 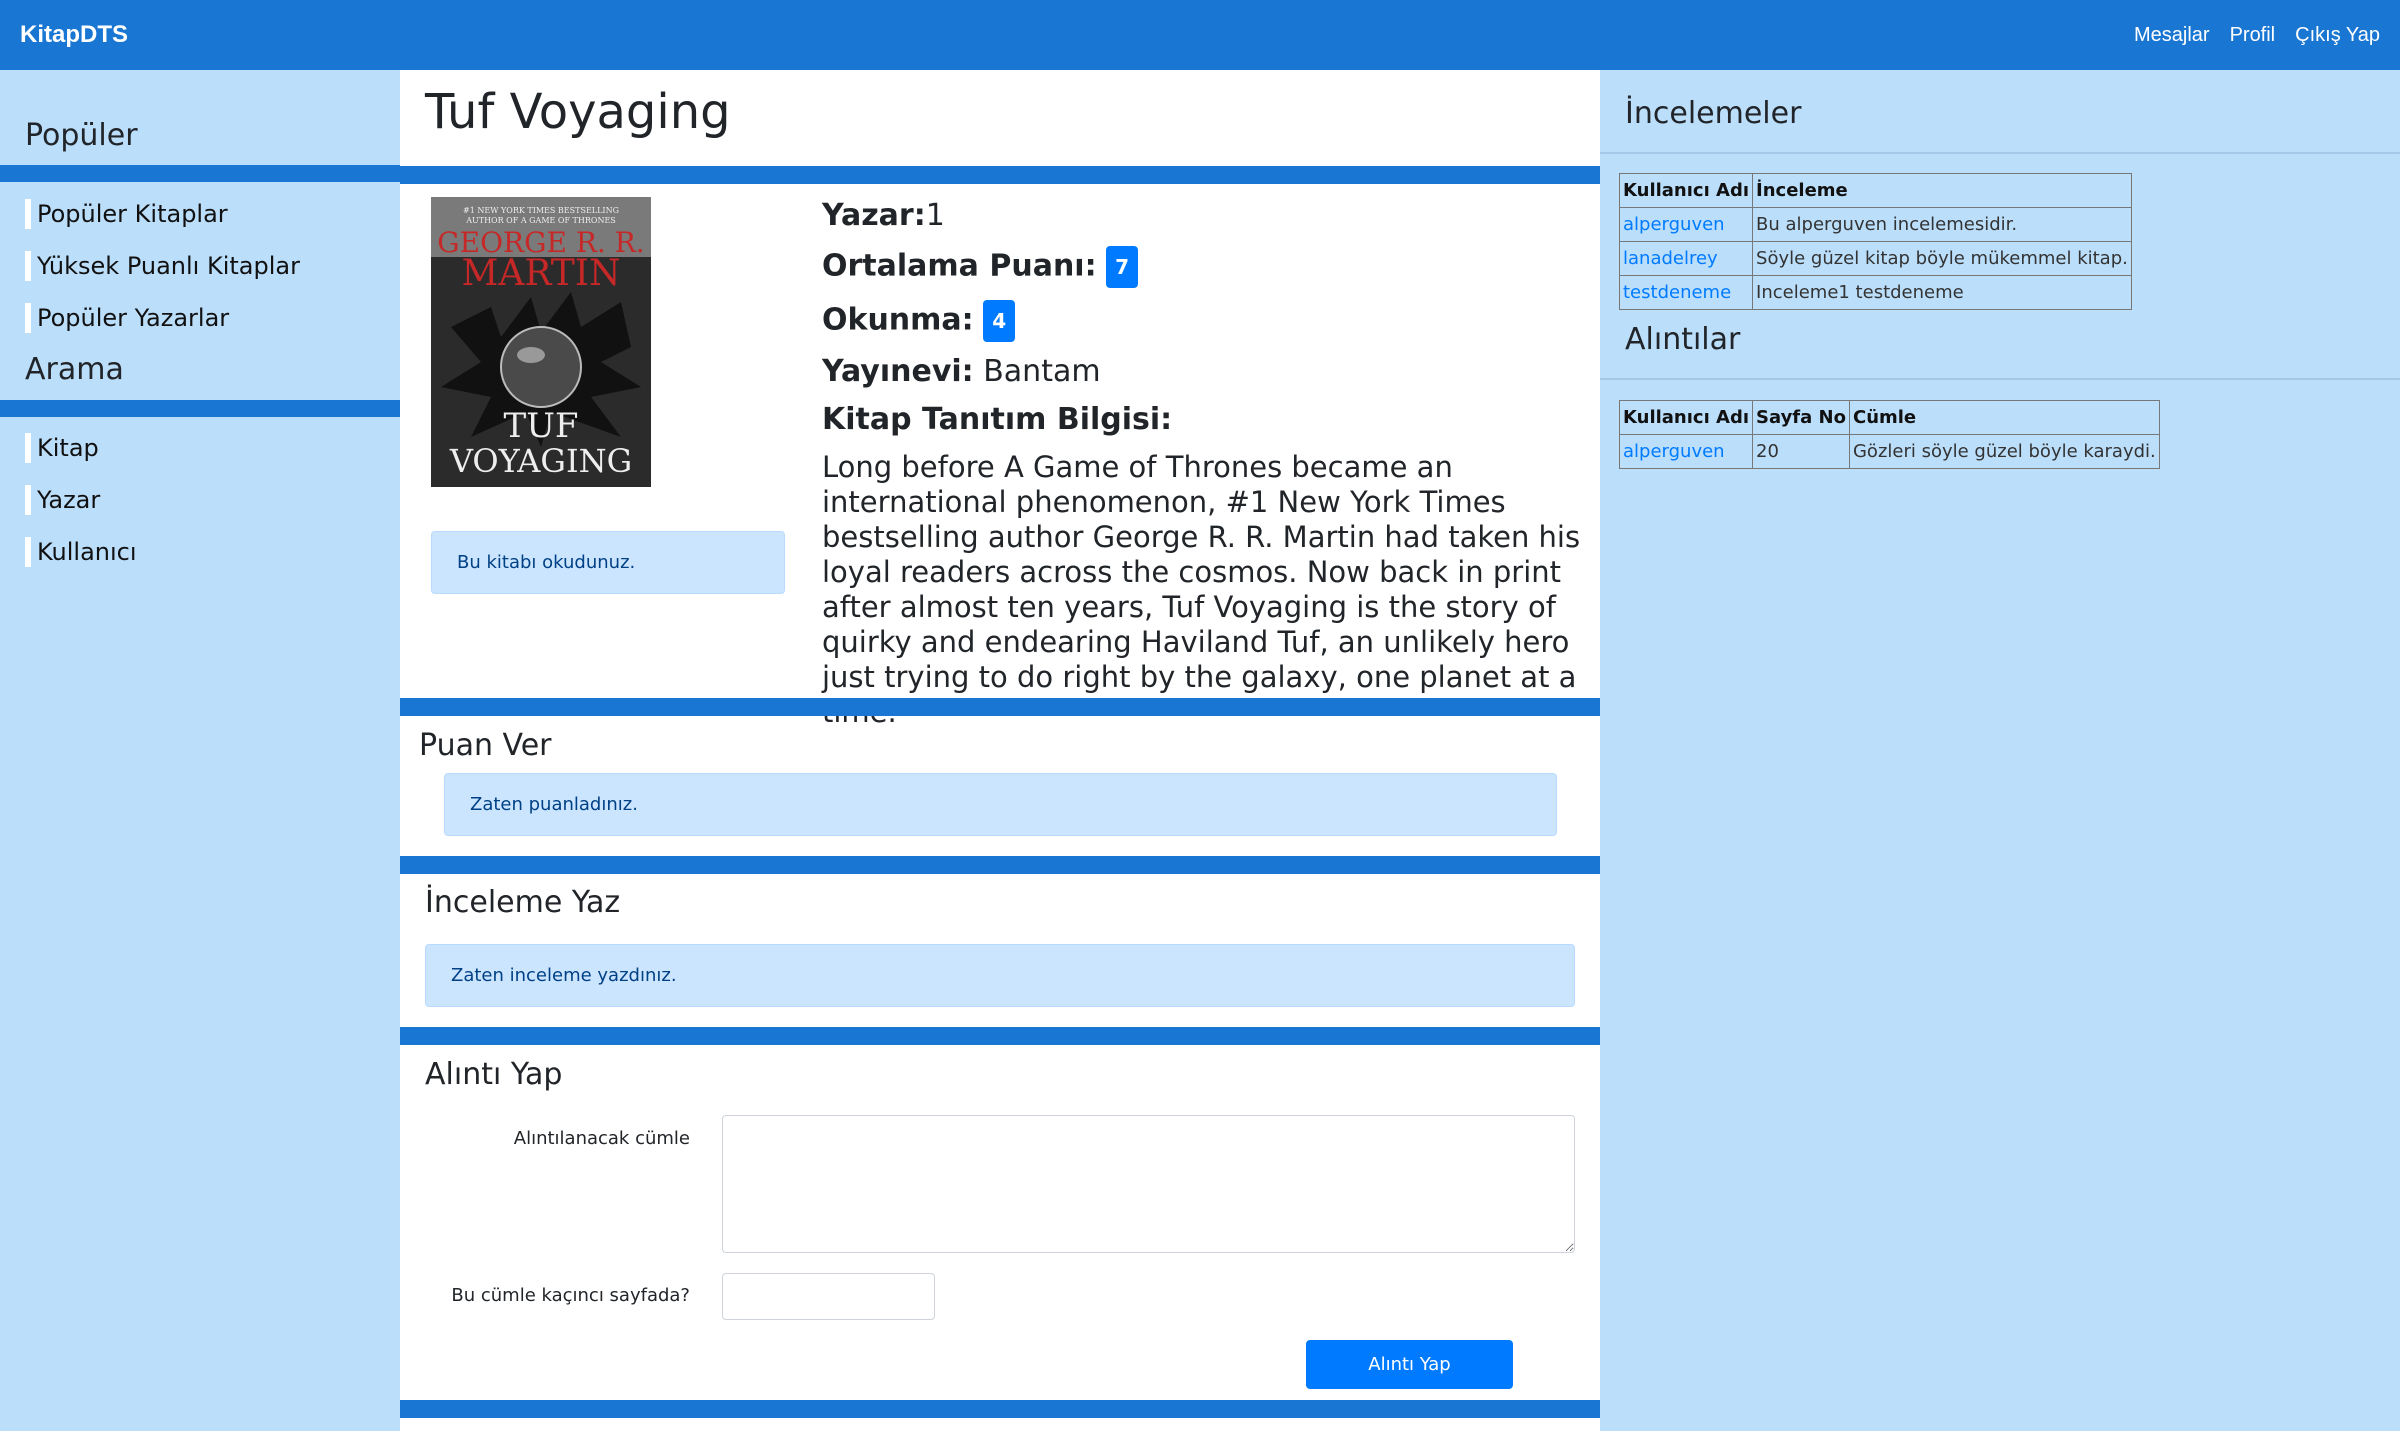 What do you see at coordinates (578, 112) in the screenshot?
I see `page-title: Tuf Voyaging` at bounding box center [578, 112].